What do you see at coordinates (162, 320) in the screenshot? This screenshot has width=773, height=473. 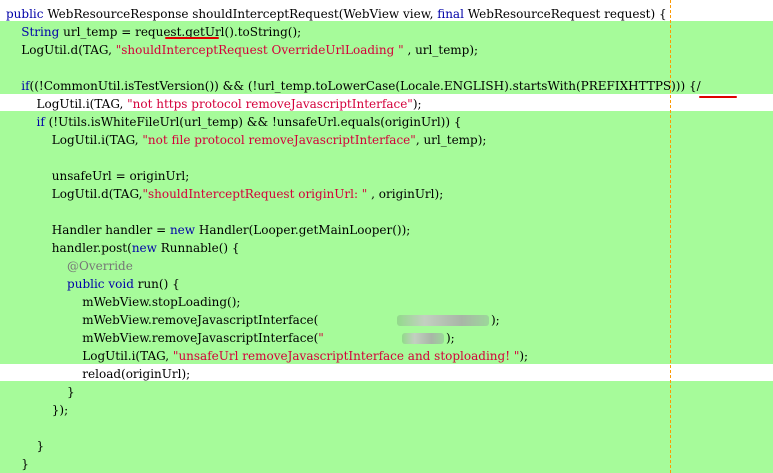 I see `code-line: mWebView.removeJavascriptInterface(` at bounding box center [162, 320].